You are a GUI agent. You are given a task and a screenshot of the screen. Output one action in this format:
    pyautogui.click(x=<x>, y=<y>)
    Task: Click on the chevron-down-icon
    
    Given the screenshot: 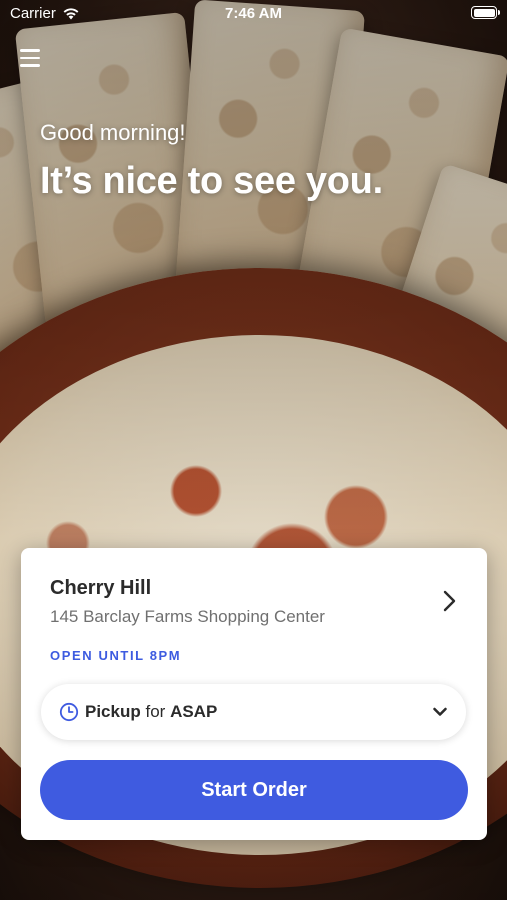 What is the action you would take?
    pyautogui.click(x=440, y=711)
    